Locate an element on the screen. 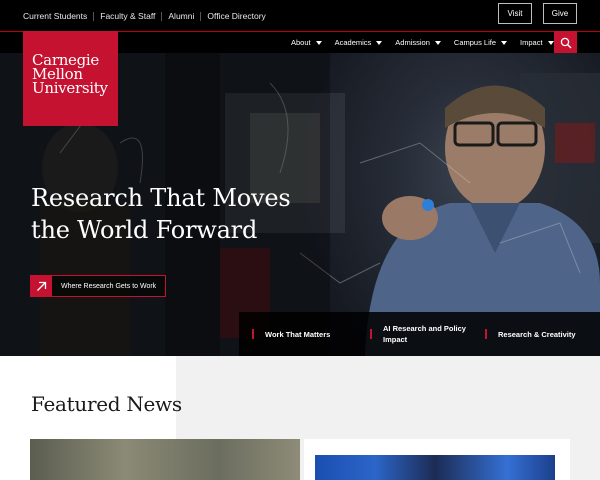 The height and width of the screenshot is (480, 600). nav-item-label: Academics is located at coordinates (353, 42).